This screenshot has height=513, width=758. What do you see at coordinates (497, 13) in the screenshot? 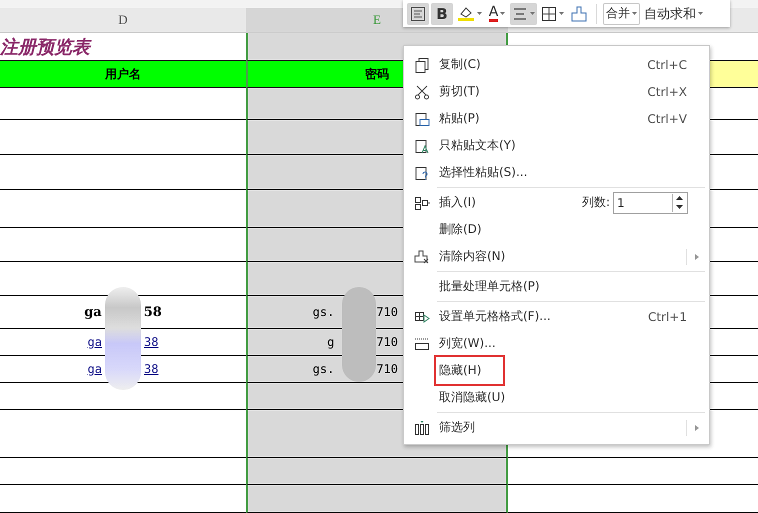
I see `font-color-button: A` at bounding box center [497, 13].